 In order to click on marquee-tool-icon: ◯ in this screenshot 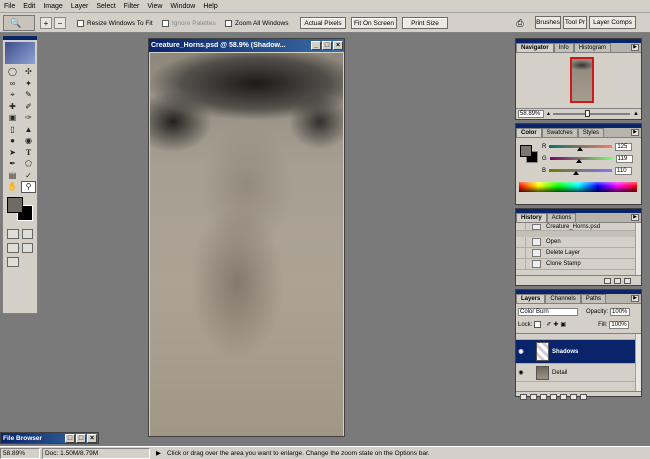, I will do `click(12, 72)`.